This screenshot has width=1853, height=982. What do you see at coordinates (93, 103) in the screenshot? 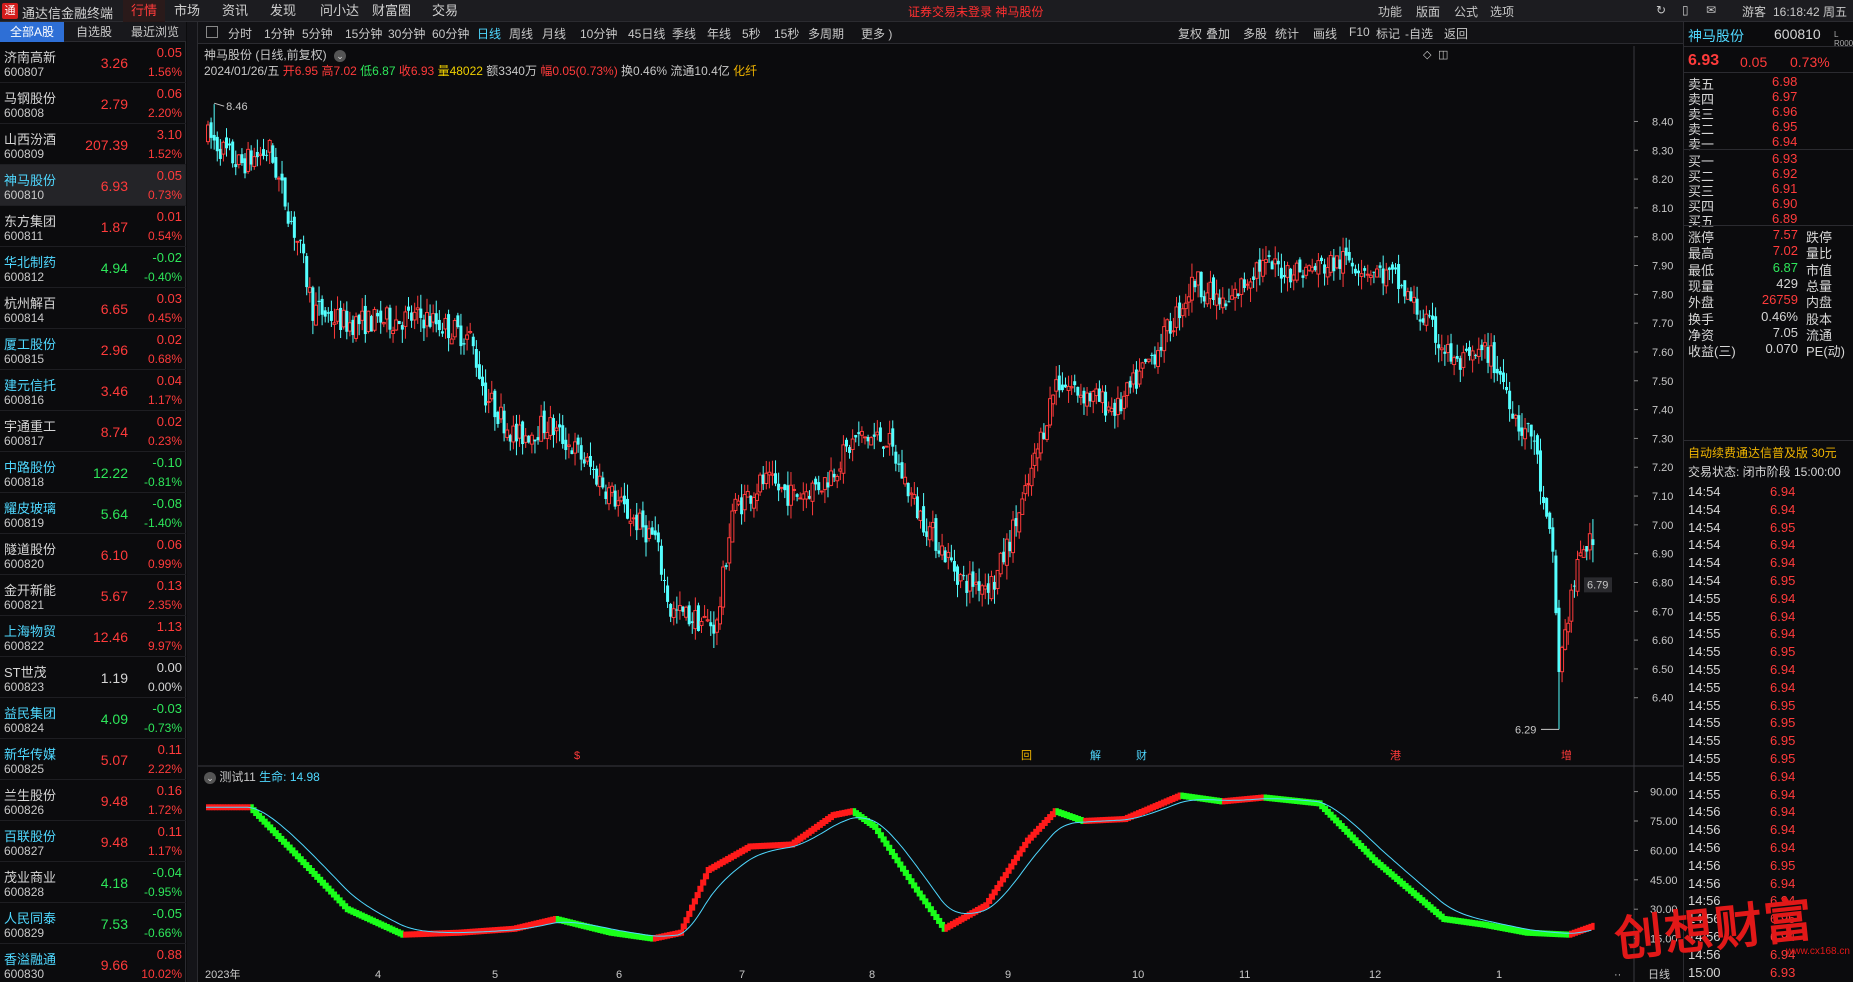
I see `stock-row: 马钢股份 600808 2.79 0.06 2.20%` at bounding box center [93, 103].